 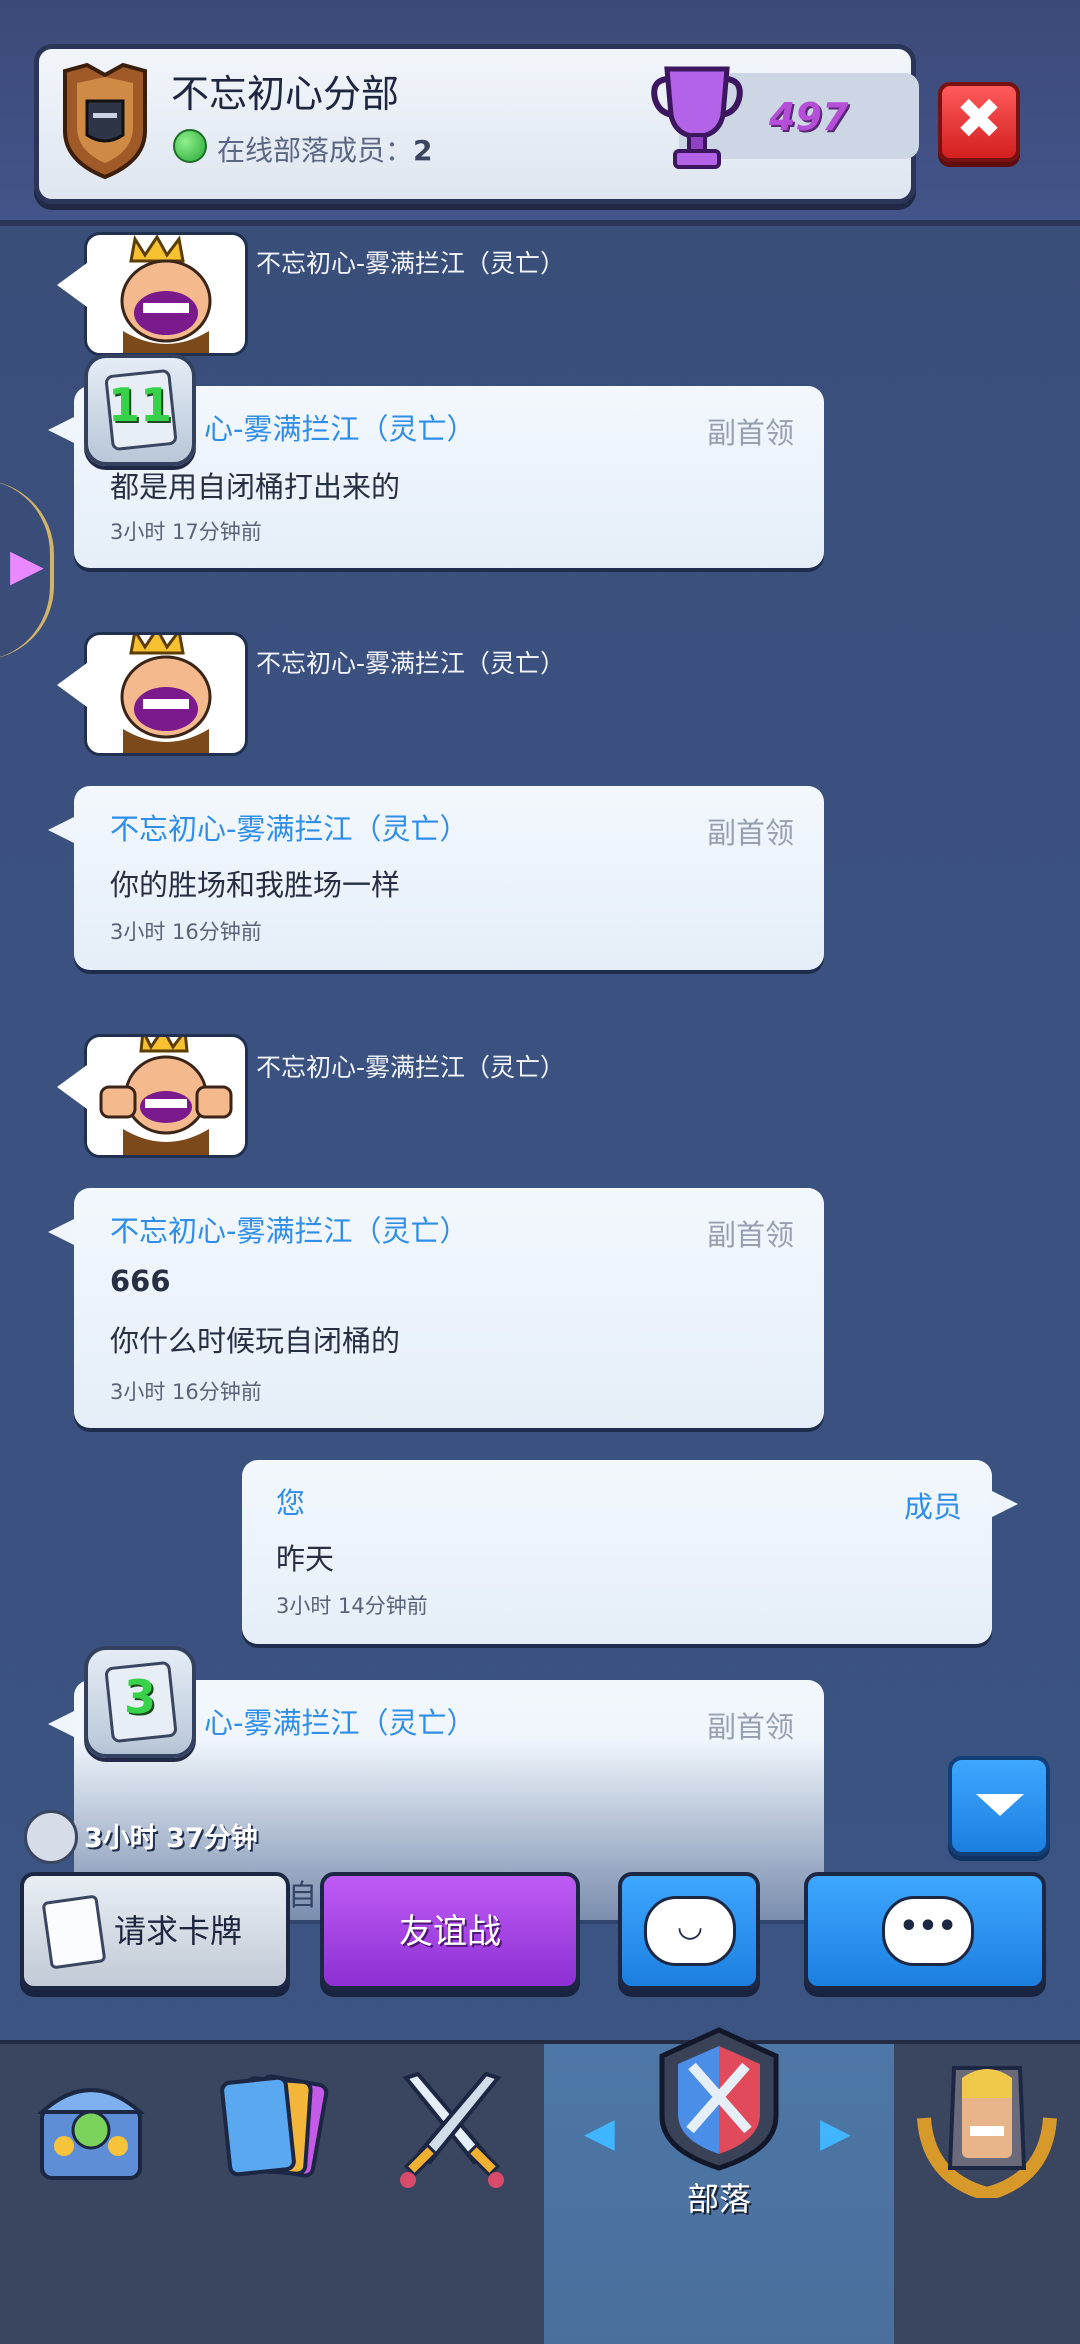 I want to click on nav-shop, so click(x=91, y=2194).